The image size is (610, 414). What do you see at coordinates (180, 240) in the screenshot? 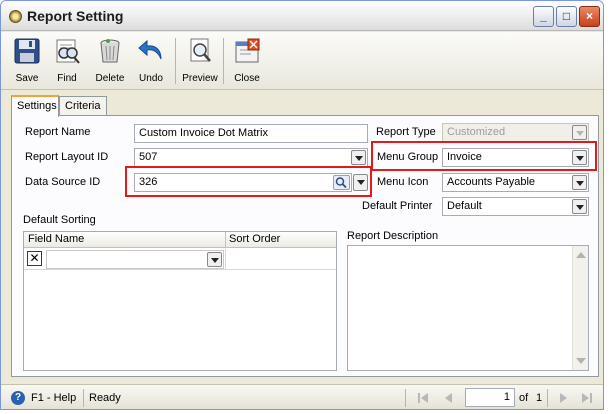
I see `sorting-grid-header: Field Name Sort Order` at bounding box center [180, 240].